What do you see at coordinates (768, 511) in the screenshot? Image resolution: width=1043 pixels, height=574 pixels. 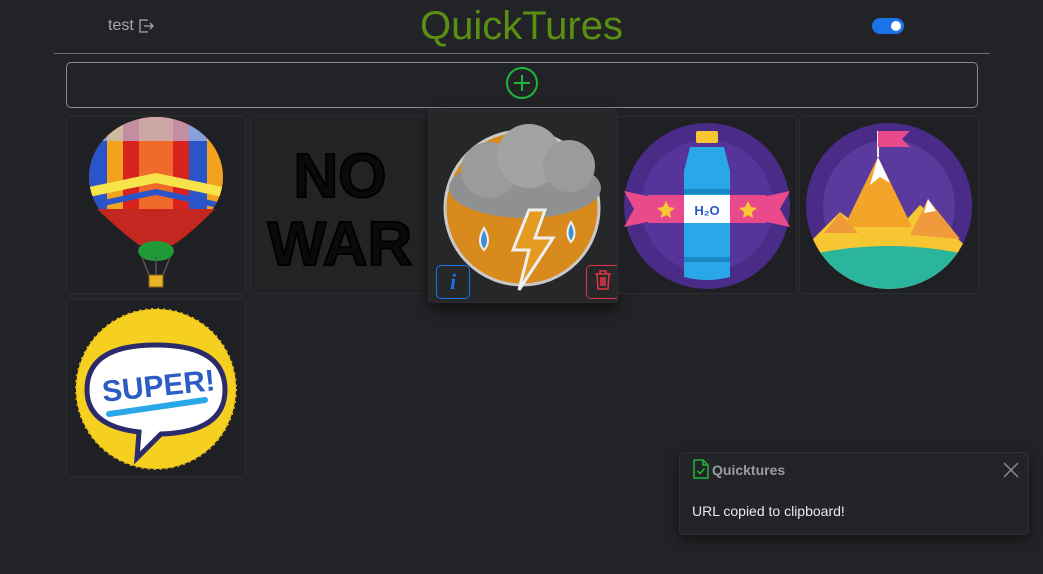 I see `toast-message: URL copied to clipboard!` at bounding box center [768, 511].